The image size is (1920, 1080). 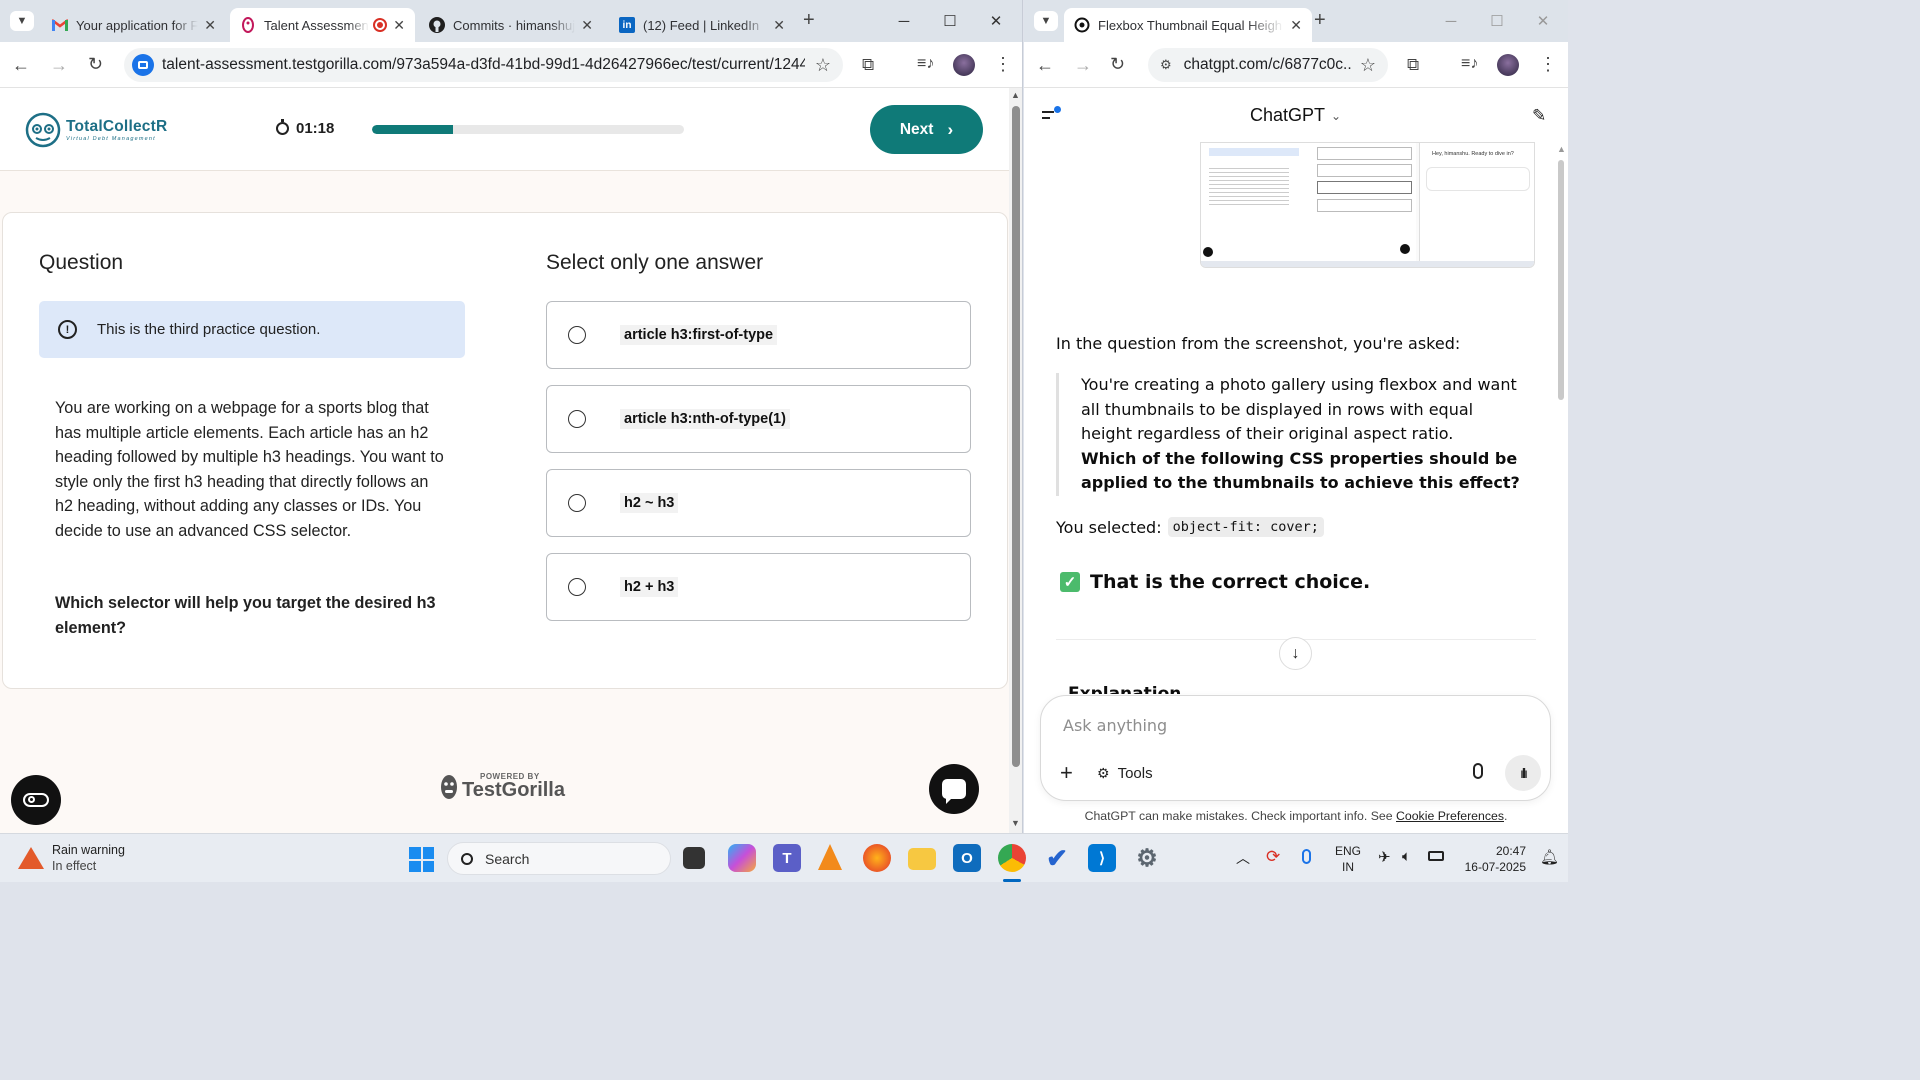 What do you see at coordinates (1295, 748) in the screenshot?
I see `chat-composer: Ask anything + ⚙ Tools ıllı` at bounding box center [1295, 748].